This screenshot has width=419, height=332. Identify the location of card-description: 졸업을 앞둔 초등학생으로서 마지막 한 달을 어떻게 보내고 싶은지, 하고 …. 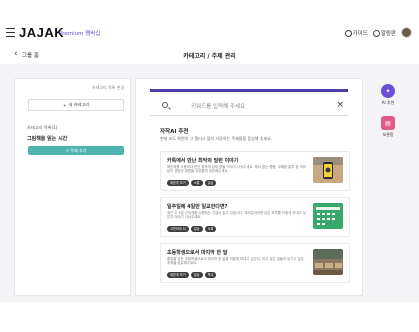
(235, 261).